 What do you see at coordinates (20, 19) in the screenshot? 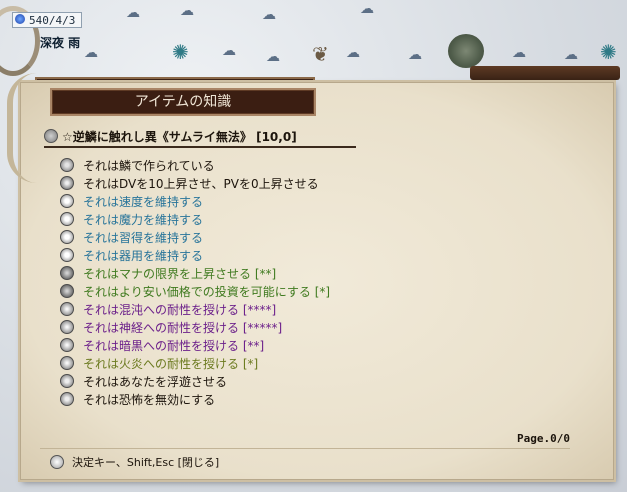
I see `gem-icon` at bounding box center [20, 19].